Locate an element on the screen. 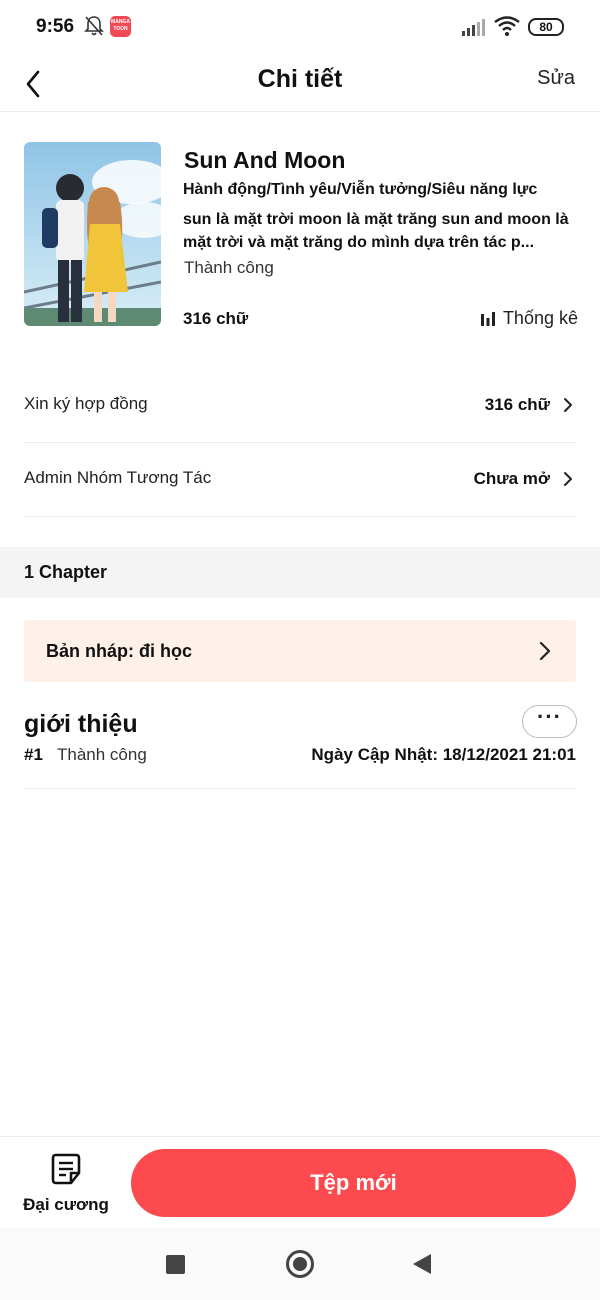  new-file-button: Tệp mới is located at coordinates (353, 1183).